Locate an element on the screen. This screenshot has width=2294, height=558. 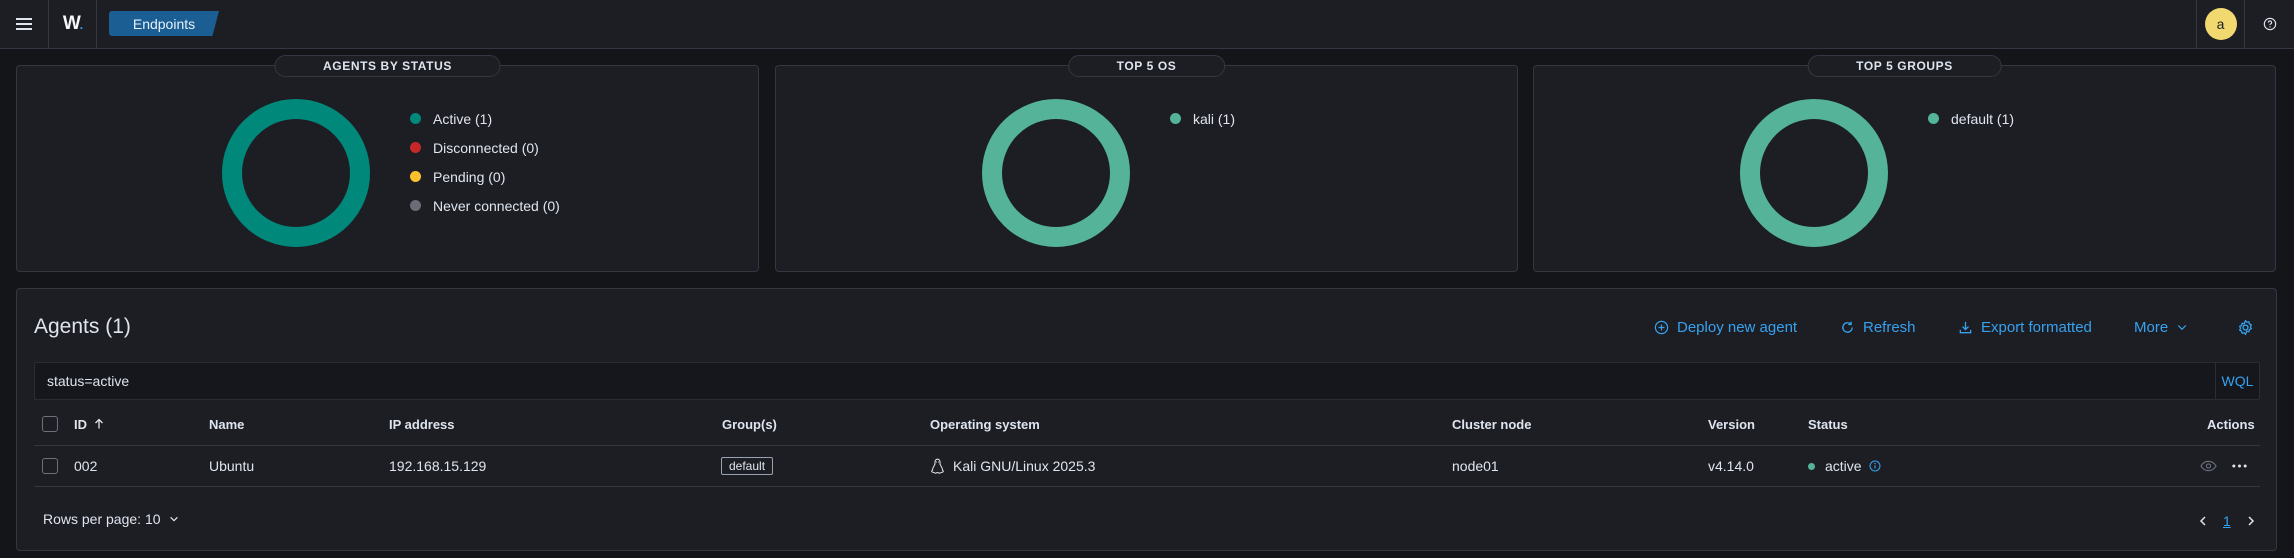
more-dropdown-button: More is located at coordinates (2161, 327).